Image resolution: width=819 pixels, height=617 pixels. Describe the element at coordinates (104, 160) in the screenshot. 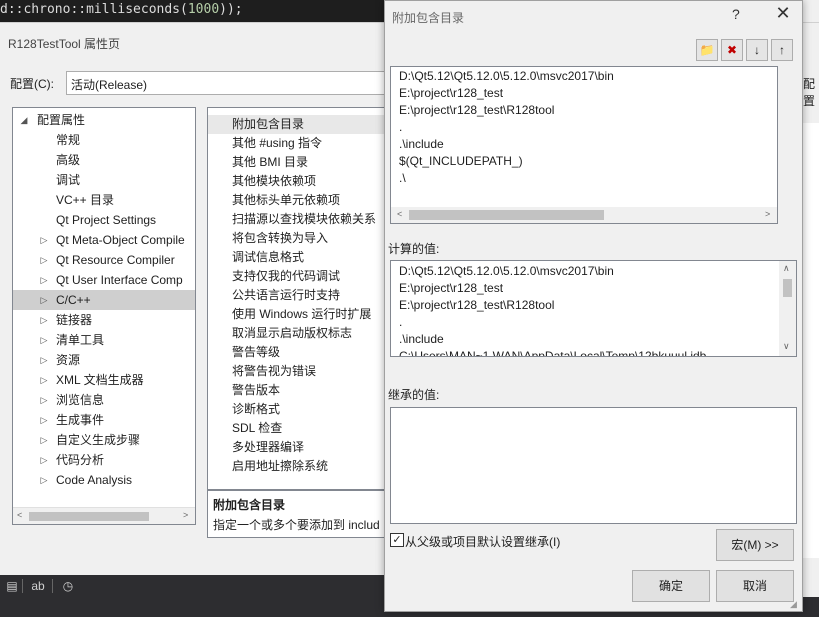

I see `tree-item: 高级` at that location.